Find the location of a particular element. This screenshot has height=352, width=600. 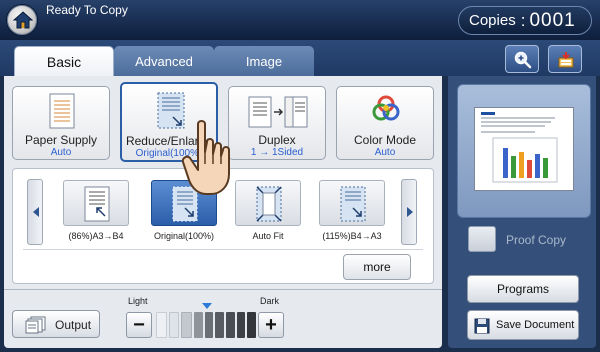

status-text: Ready To Copy is located at coordinates (87, 10).